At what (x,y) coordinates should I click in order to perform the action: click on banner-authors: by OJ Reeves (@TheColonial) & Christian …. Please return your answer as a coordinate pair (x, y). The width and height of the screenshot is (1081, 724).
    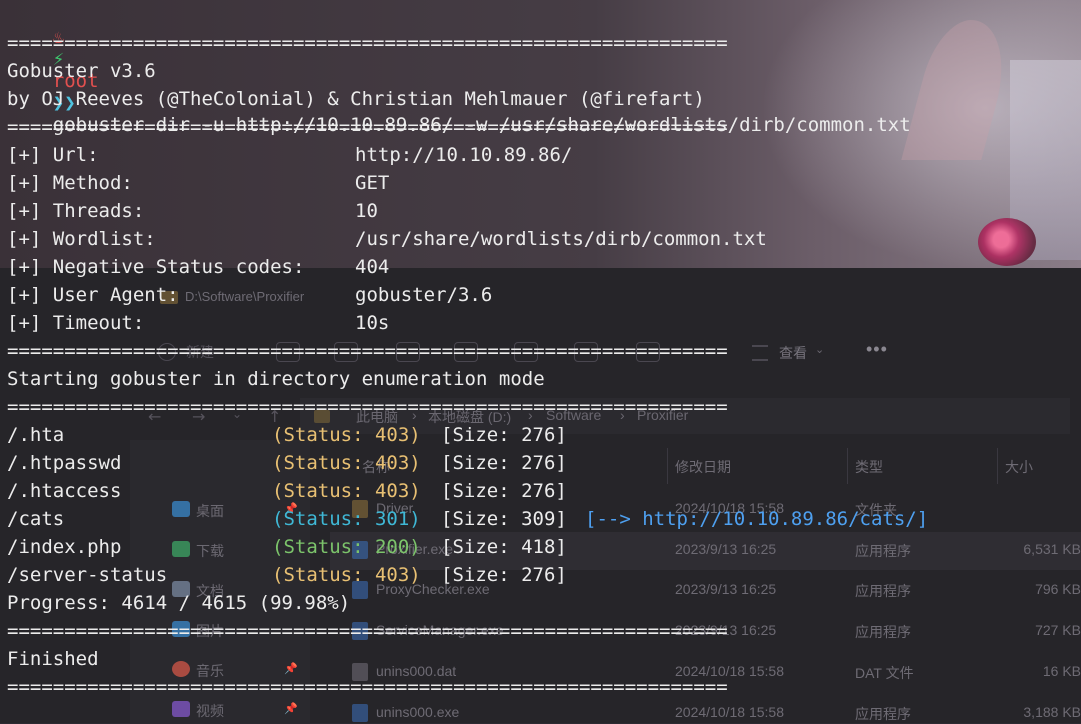
    Looking at the image, I should click on (356, 99).